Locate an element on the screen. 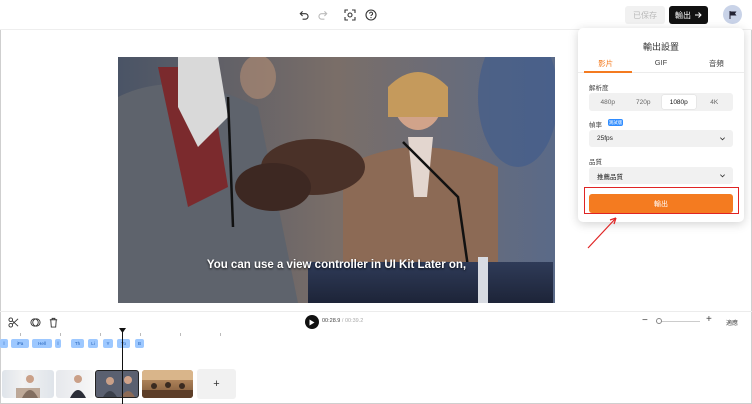 The width and height of the screenshot is (752, 404). export-format-tabs: 影片 GIF 音頻 is located at coordinates (661, 65).